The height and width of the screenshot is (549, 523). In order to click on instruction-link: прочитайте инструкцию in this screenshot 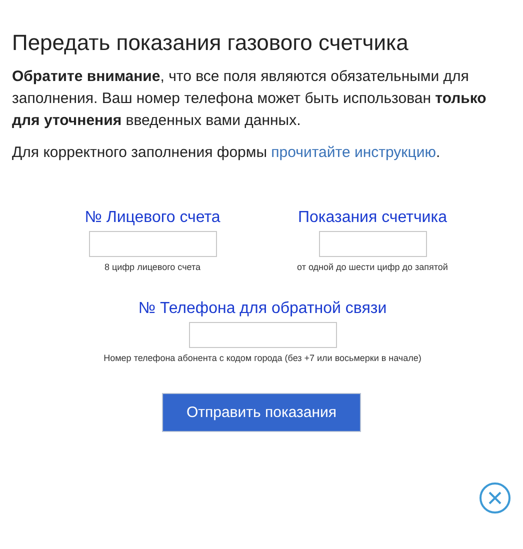, I will do `click(353, 152)`.